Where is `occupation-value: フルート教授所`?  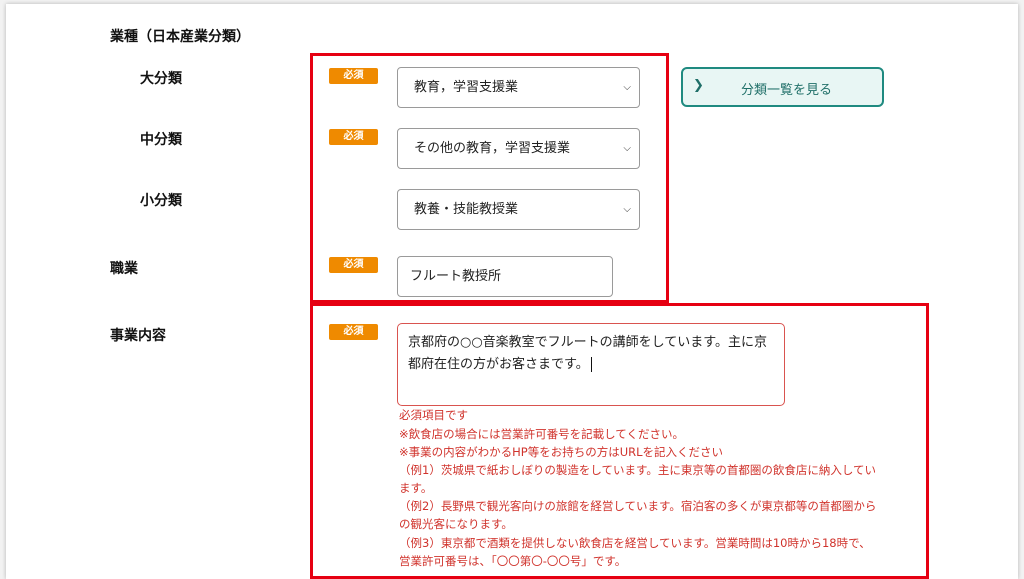
occupation-value: フルート教授所 is located at coordinates (456, 276).